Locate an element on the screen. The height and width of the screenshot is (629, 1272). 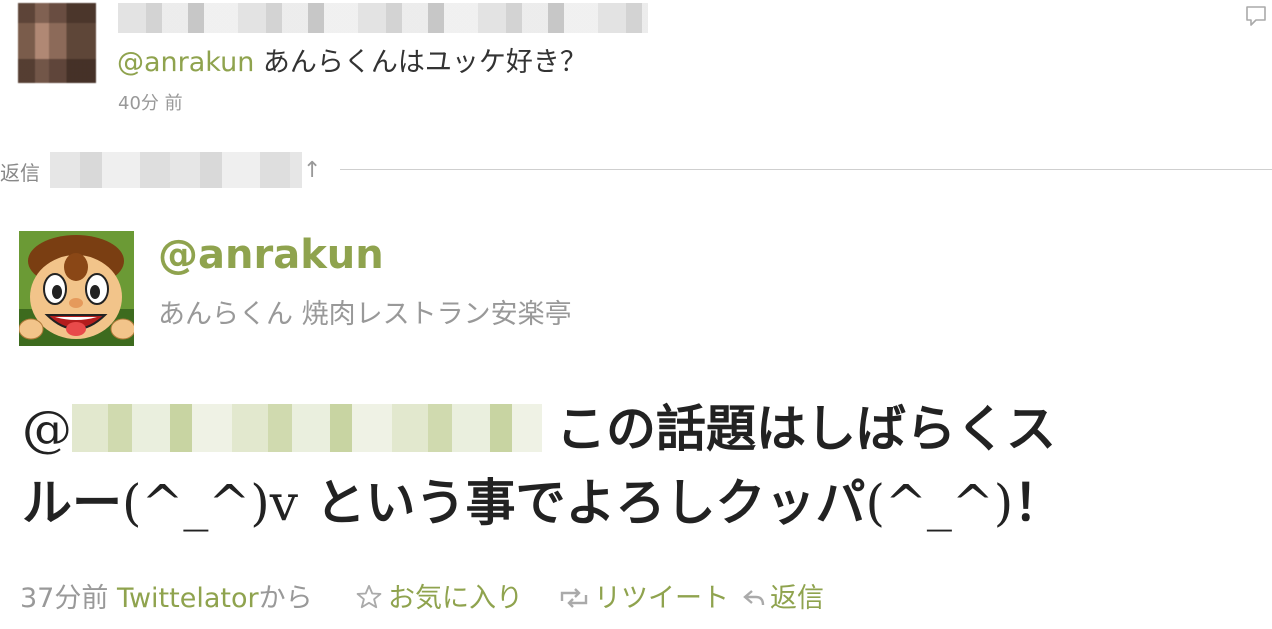
parent-tweet-text: @anrakun あんらくんはユッケ好き？ is located at coordinates (352, 59).